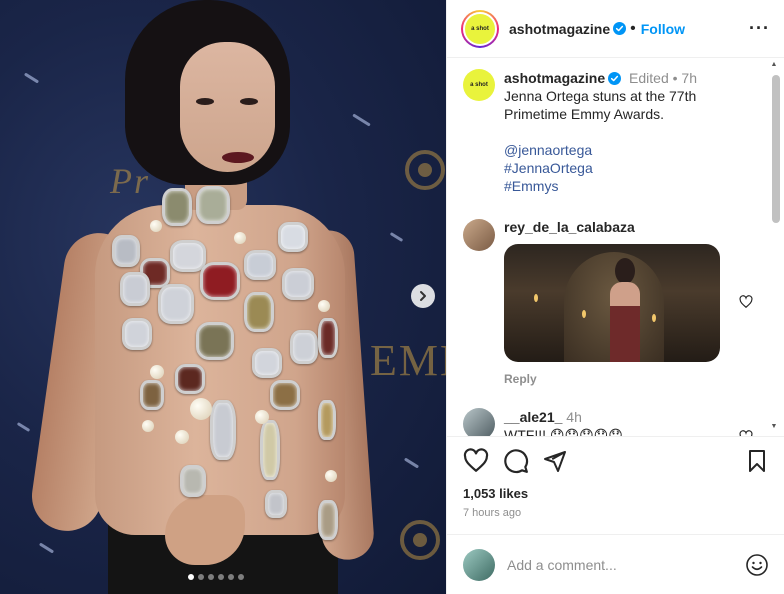 The image size is (784, 594). Describe the element at coordinates (774, 427) in the screenshot. I see `scroll-down-arrow-icon: ▼` at that location.